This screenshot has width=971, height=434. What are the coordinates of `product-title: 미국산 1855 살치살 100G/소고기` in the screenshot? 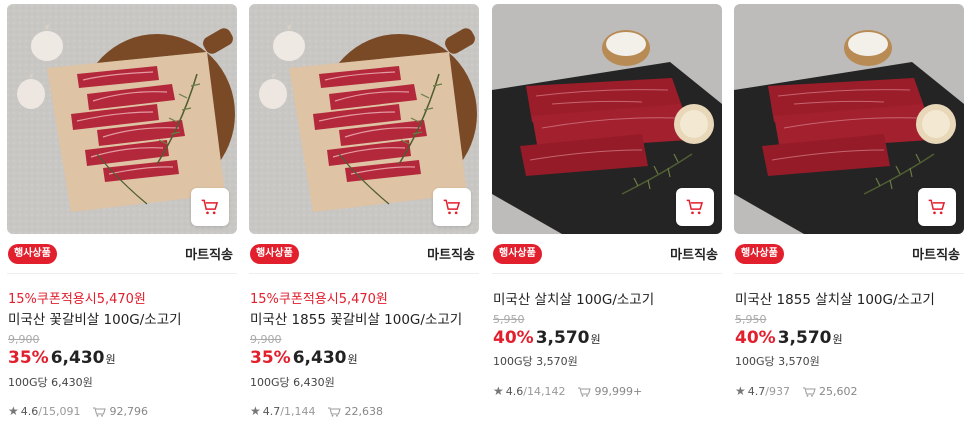 It's located at (835, 298).